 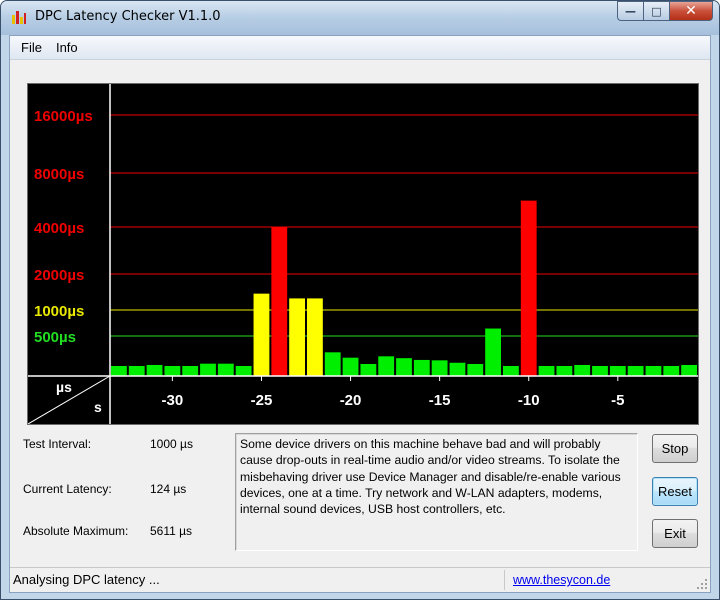 What do you see at coordinates (168, 489) in the screenshot?
I see `current-latency-value: 124 µs` at bounding box center [168, 489].